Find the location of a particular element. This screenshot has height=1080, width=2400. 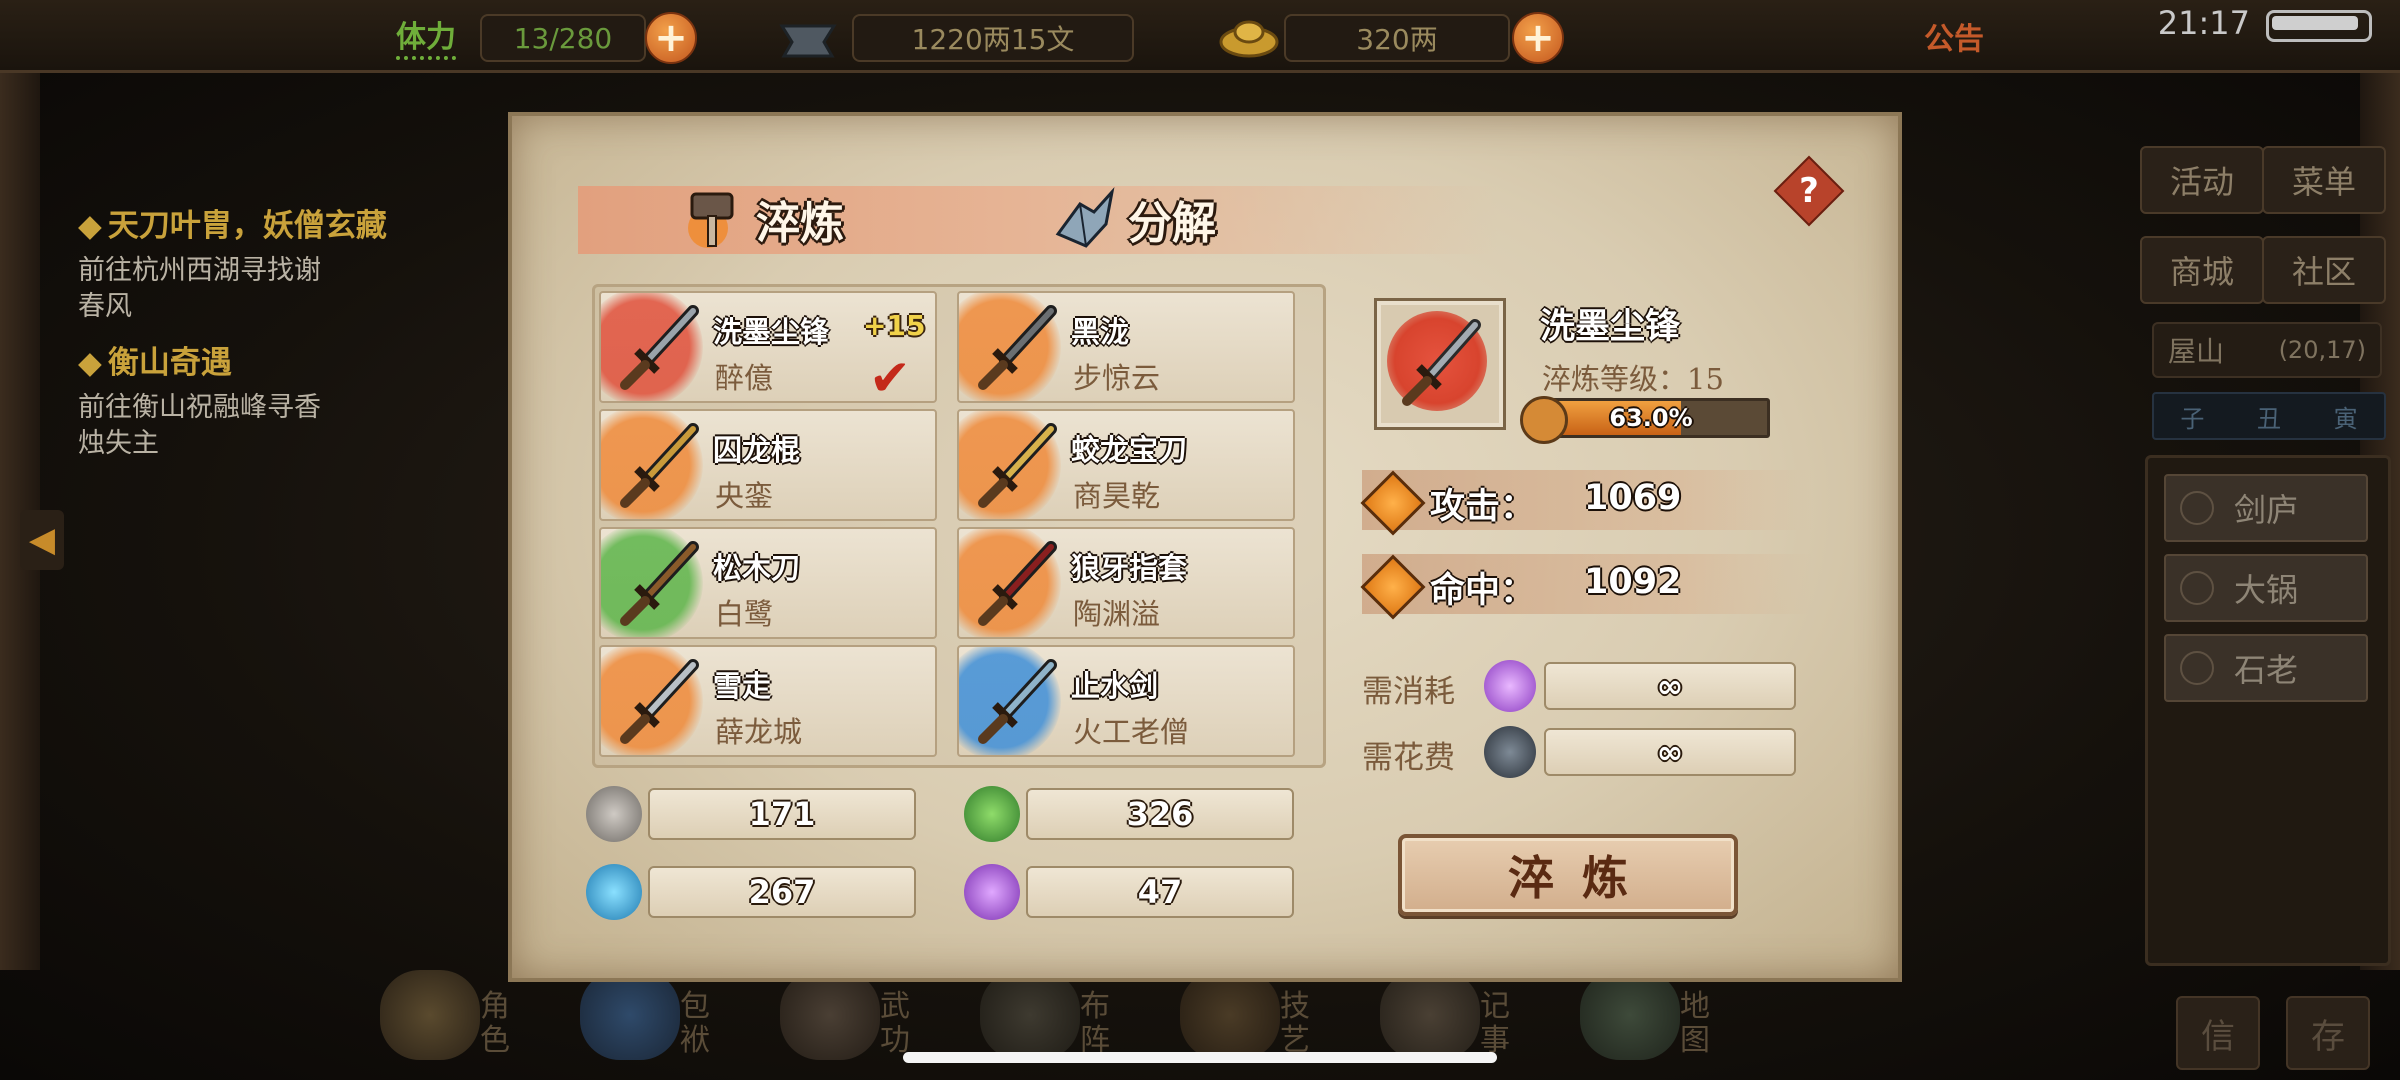

activity-button: 活动 is located at coordinates (2202, 180).